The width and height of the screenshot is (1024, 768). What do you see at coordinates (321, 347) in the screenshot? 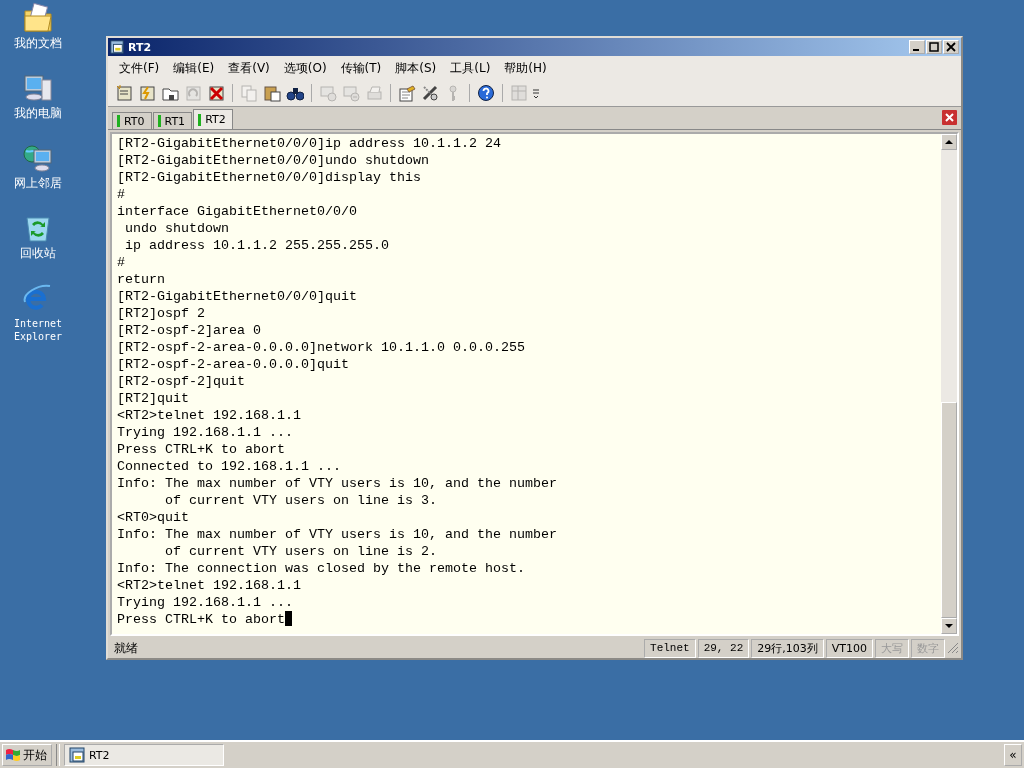
I see `terminal-line: [RT2-ospf-2-area-0.0.0.0]network 10.1.1.0 0.0.0.255` at bounding box center [321, 347].